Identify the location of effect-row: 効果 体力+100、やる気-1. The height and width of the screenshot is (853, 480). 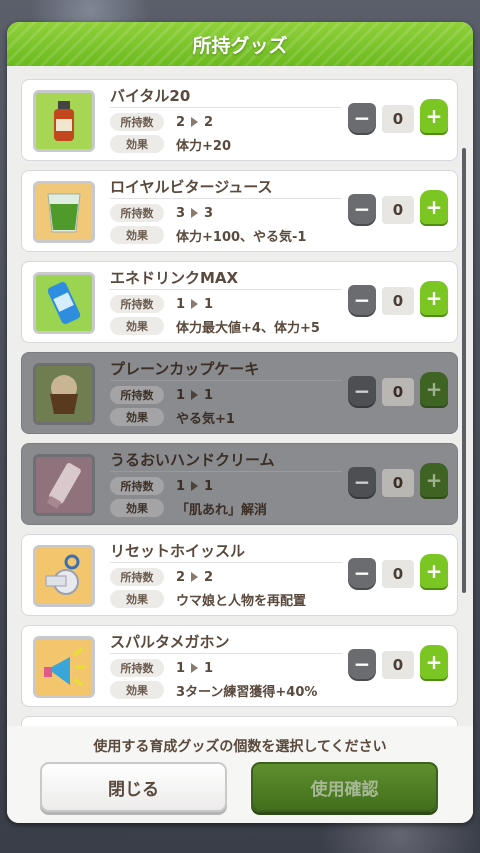
(208, 235).